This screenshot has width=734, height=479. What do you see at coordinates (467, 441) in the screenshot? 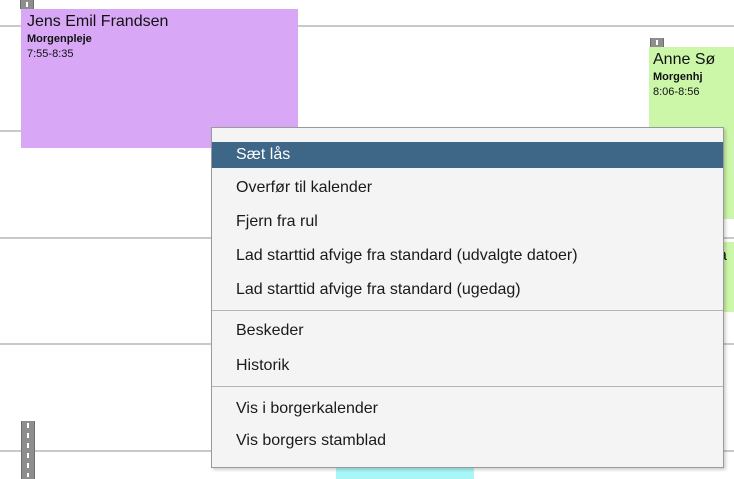
I see `menu-item-show-citizen-record: Vis borgers stamblad` at bounding box center [467, 441].